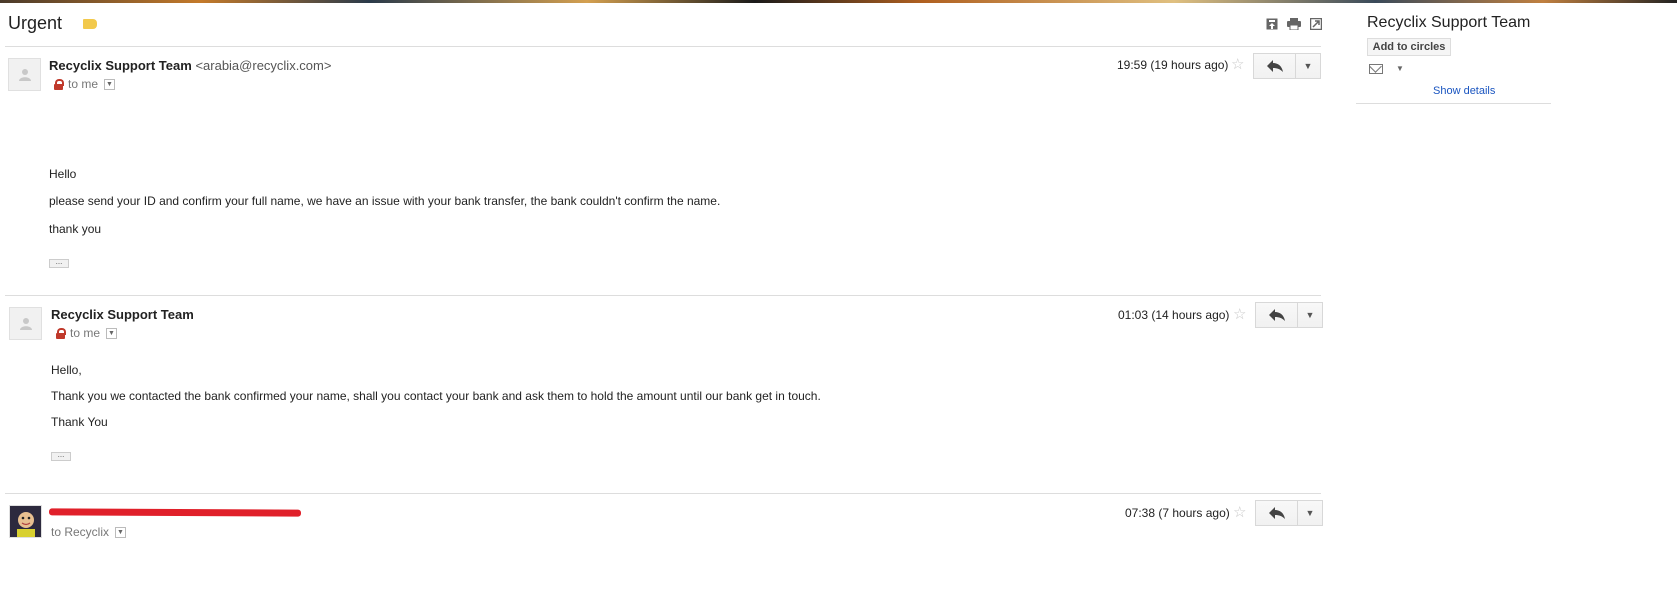  What do you see at coordinates (1449, 22) in the screenshot?
I see `contact-name: Recyclix Support Team` at bounding box center [1449, 22].